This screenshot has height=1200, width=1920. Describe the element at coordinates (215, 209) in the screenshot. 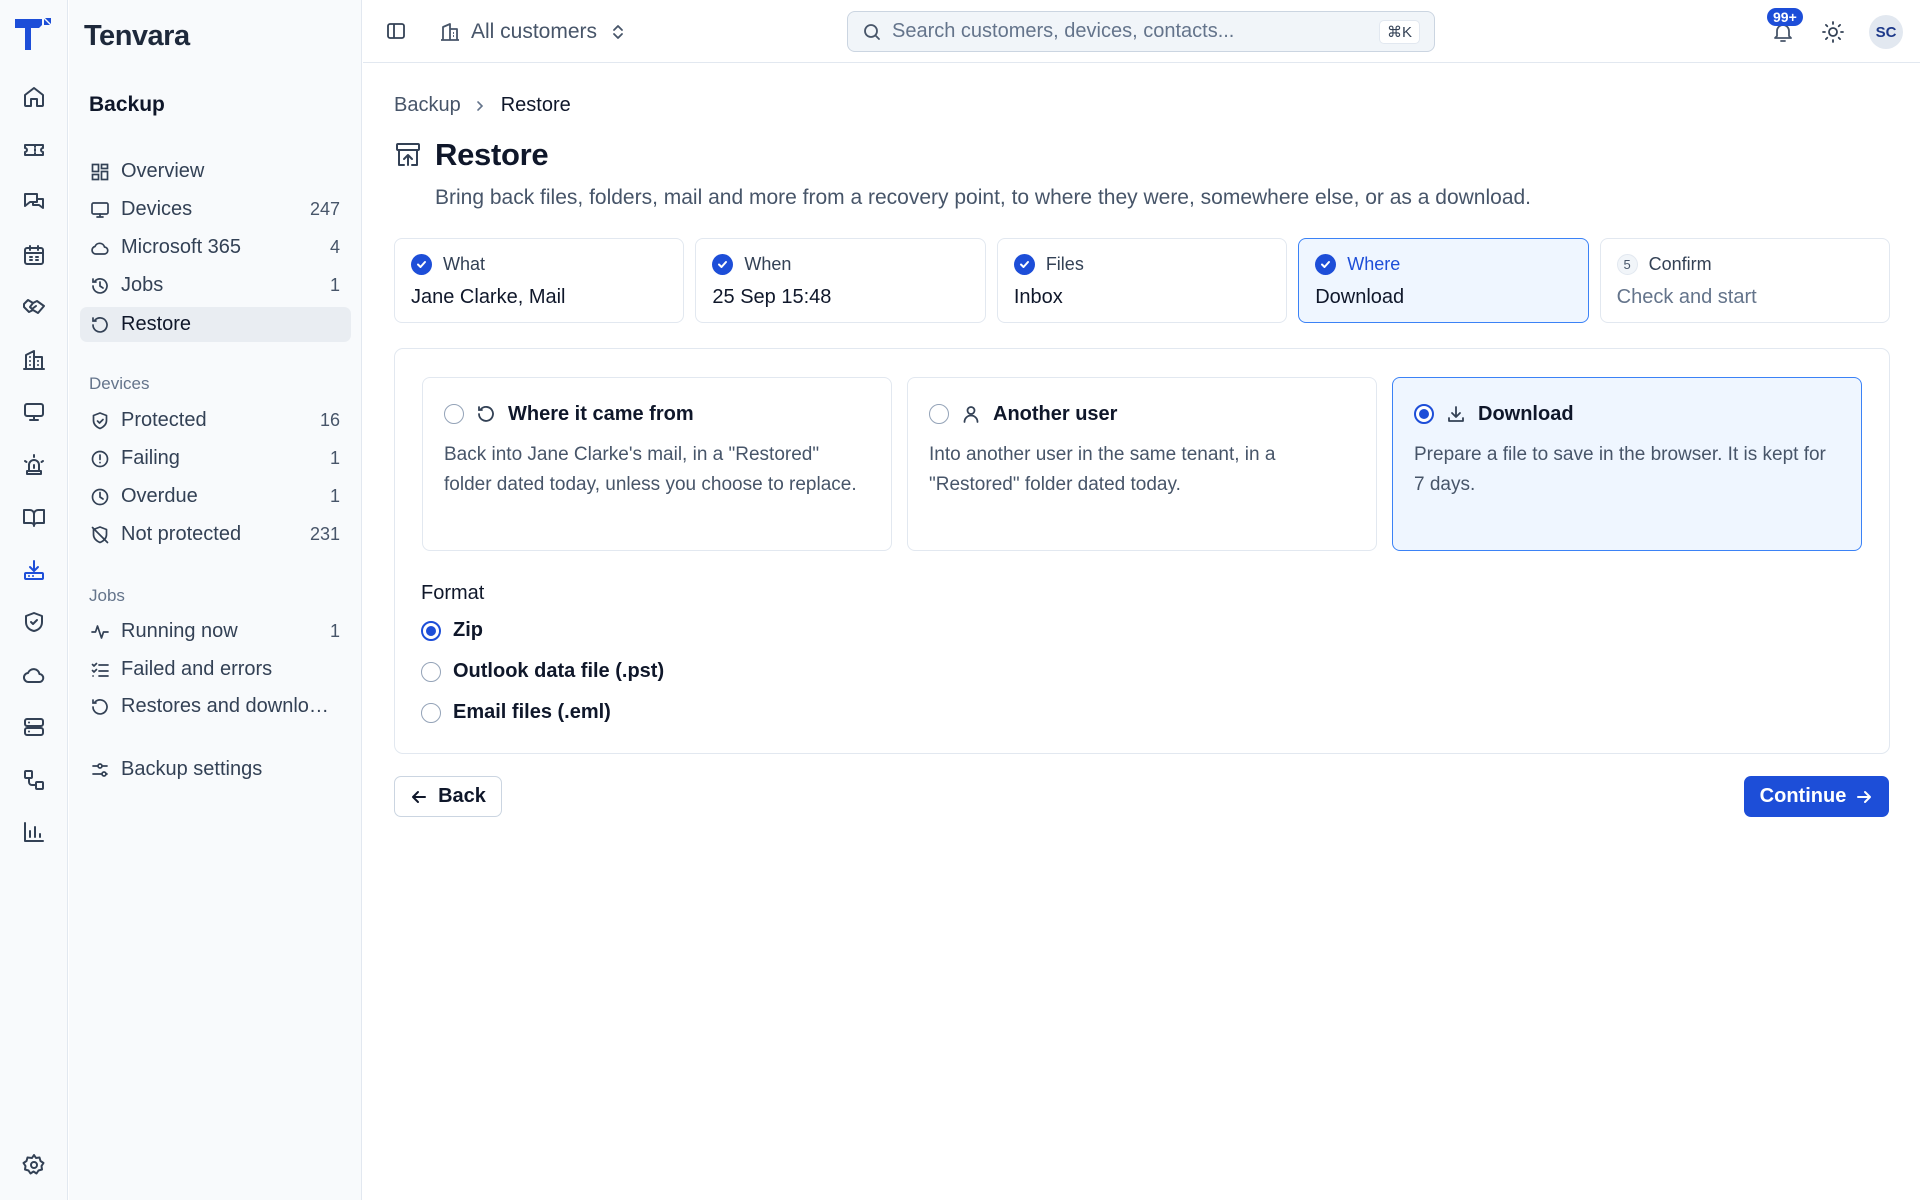

I see `sidebar-item-devices: Devices 247` at that location.